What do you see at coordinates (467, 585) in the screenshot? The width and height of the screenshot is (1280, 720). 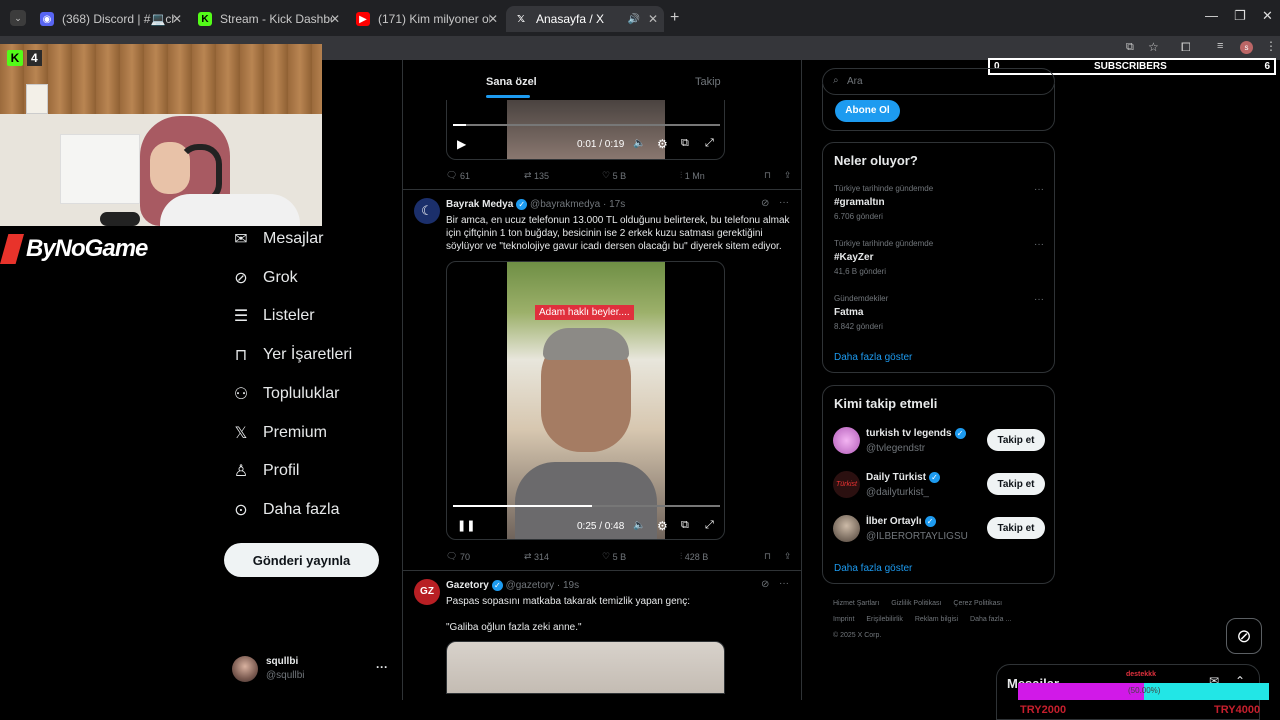 I see `author-name: Gazetory` at bounding box center [467, 585].